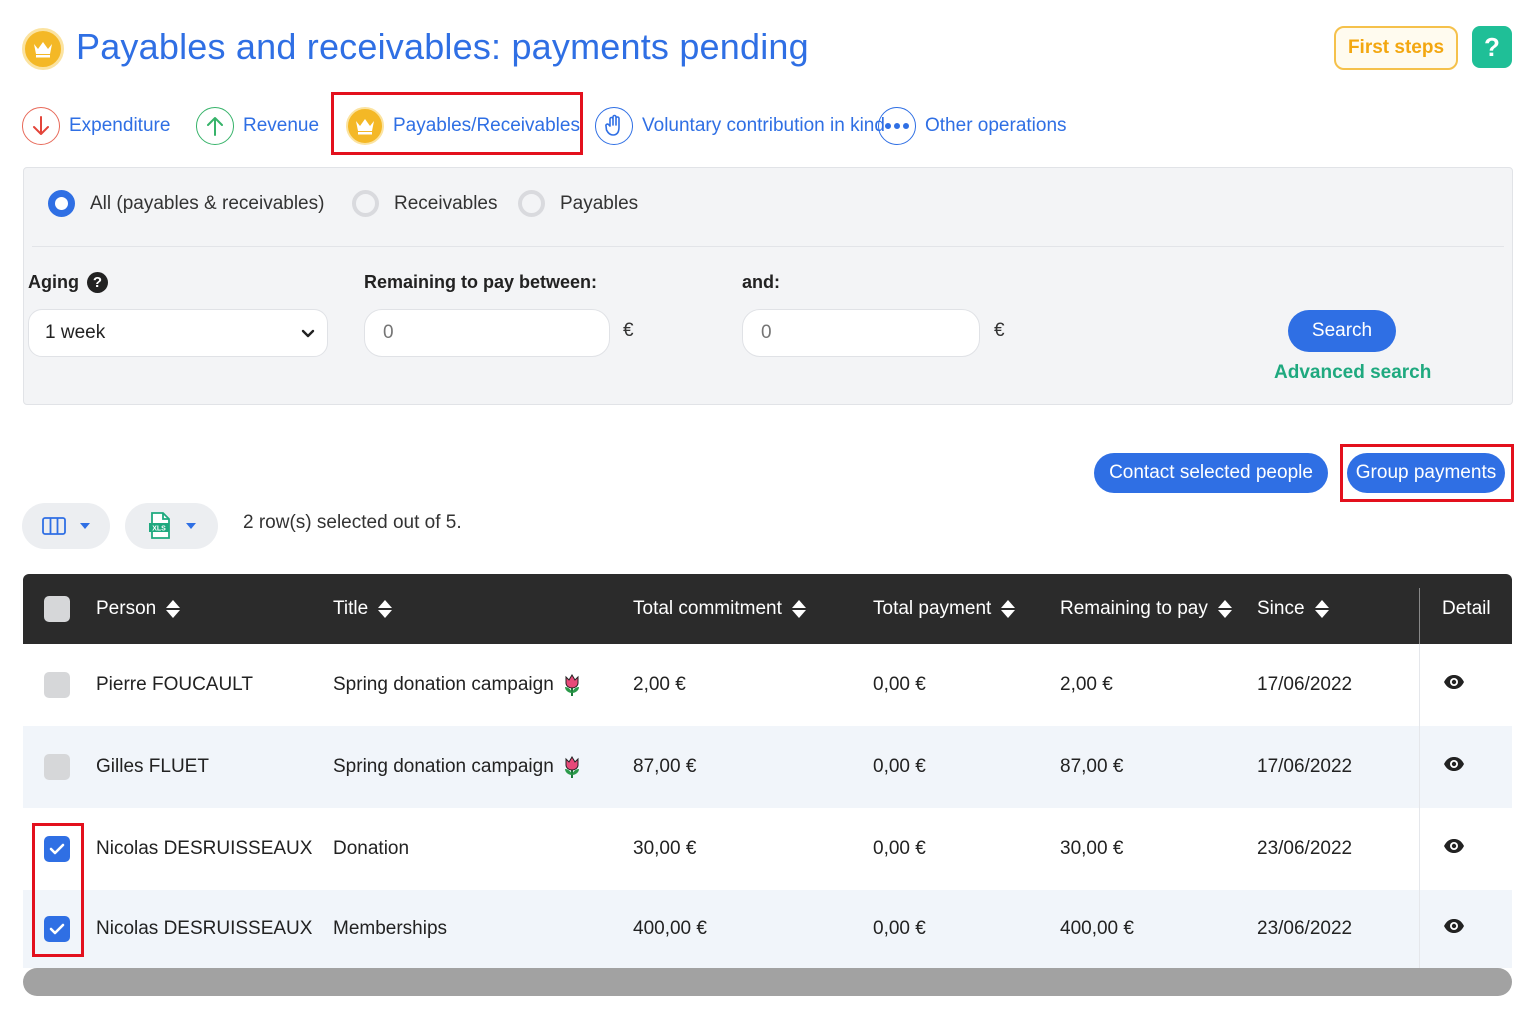  Describe the element at coordinates (120, 125) in the screenshot. I see `tab-label: Expenditure` at that location.